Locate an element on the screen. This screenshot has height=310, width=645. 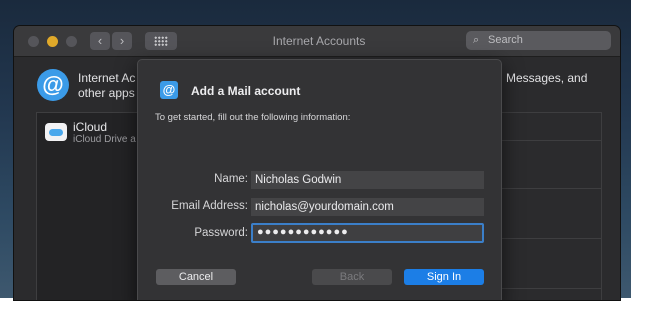
window-title: Internet Accounts is located at coordinates (319, 41).